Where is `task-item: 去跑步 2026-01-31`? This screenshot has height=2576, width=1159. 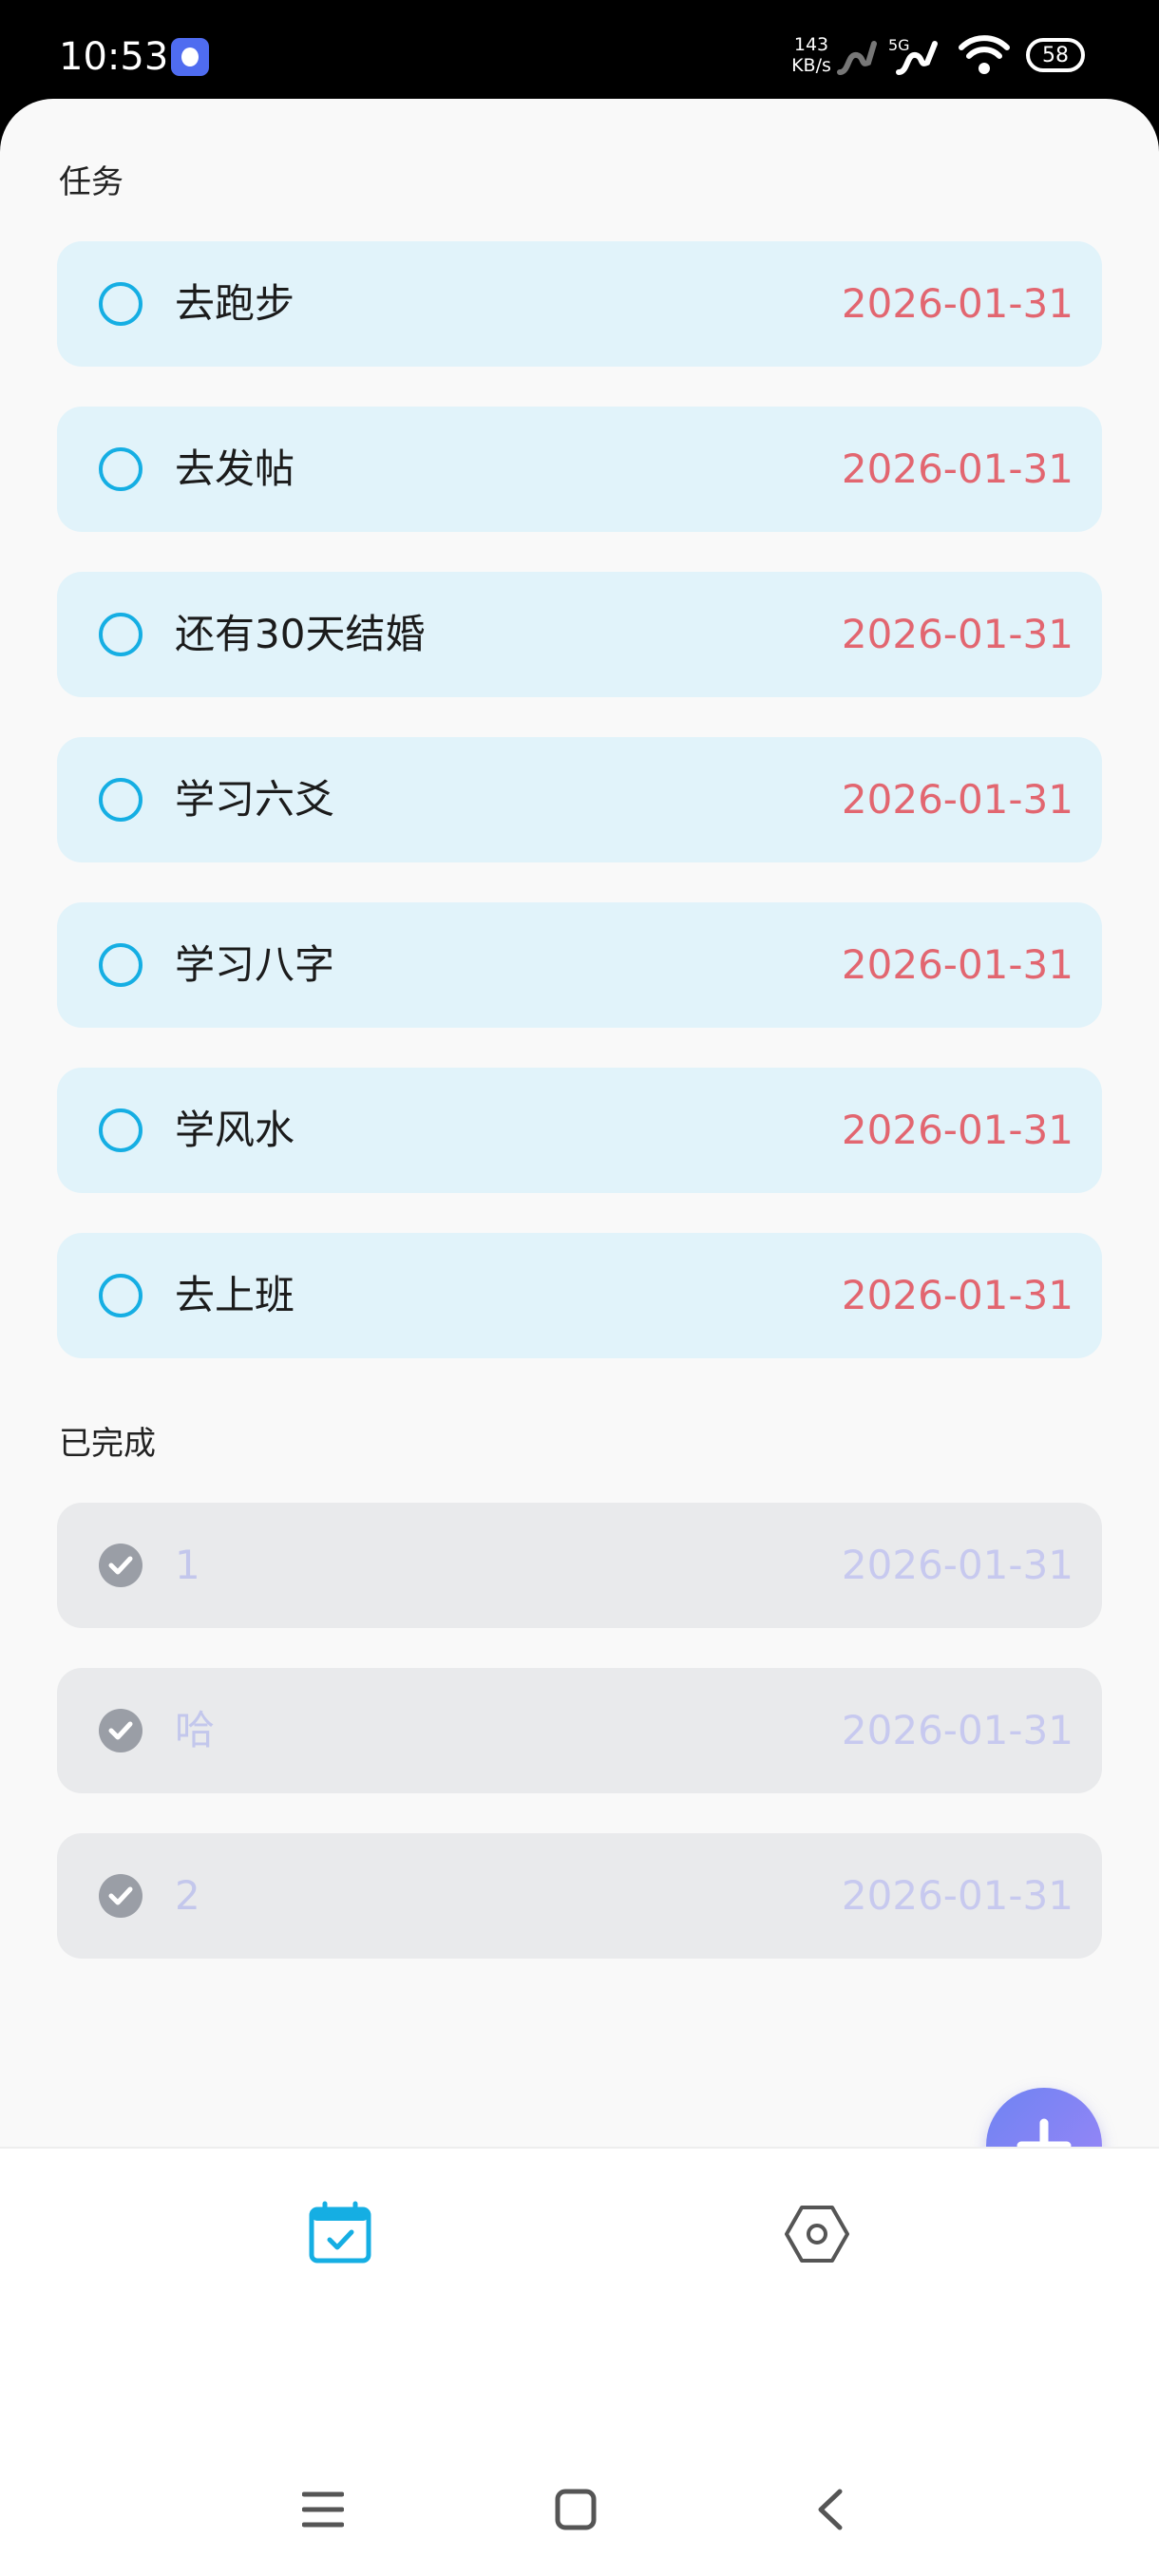 task-item: 去跑步 2026-01-31 is located at coordinates (579, 304).